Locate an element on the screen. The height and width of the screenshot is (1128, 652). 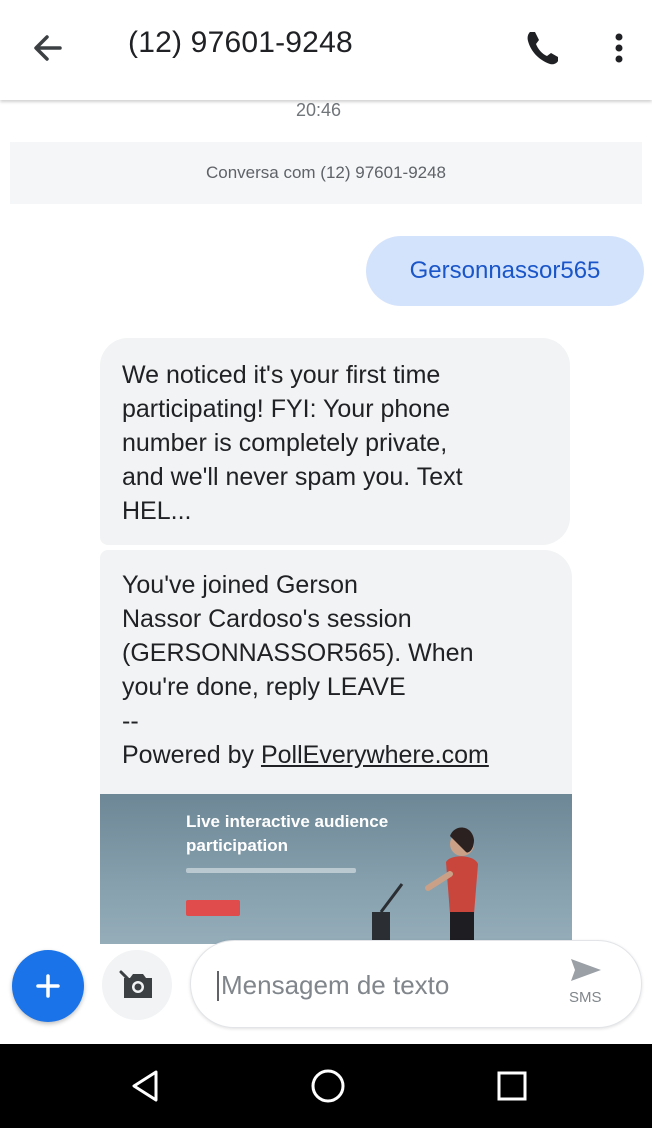
message-line: -- is located at coordinates (130, 721).